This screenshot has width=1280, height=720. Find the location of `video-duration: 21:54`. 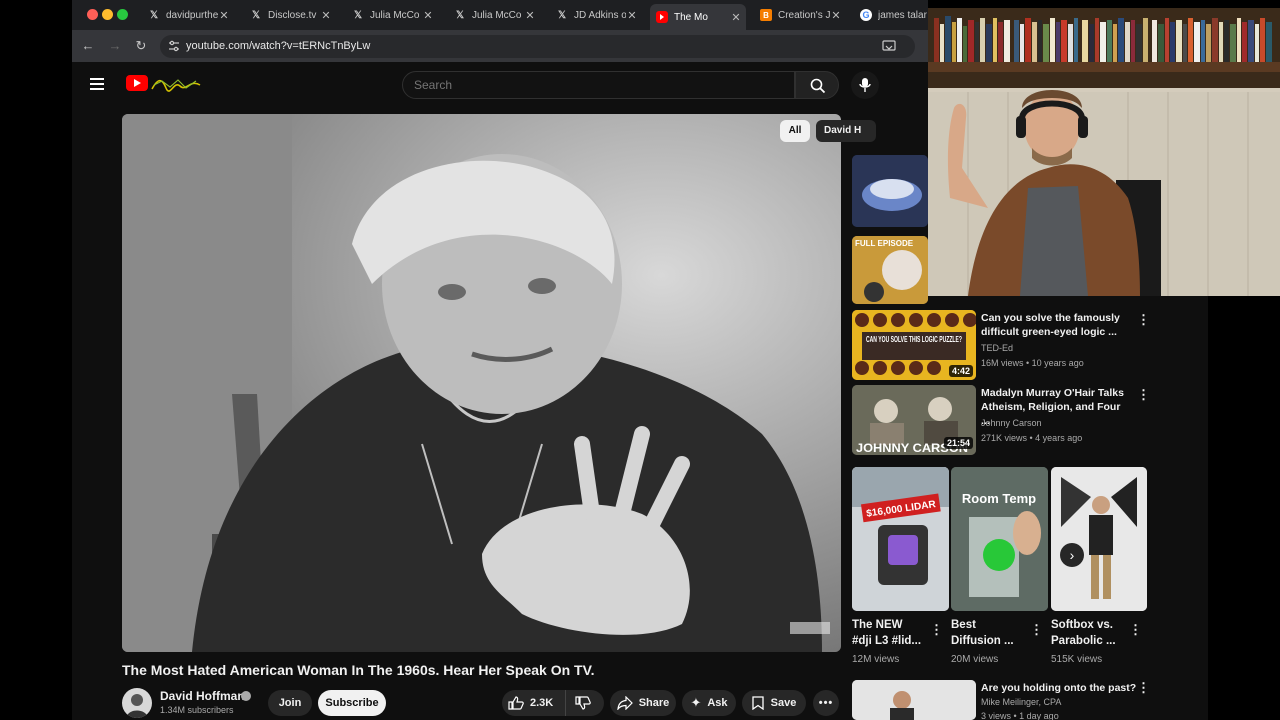

video-duration: 21:54 is located at coordinates (958, 443).